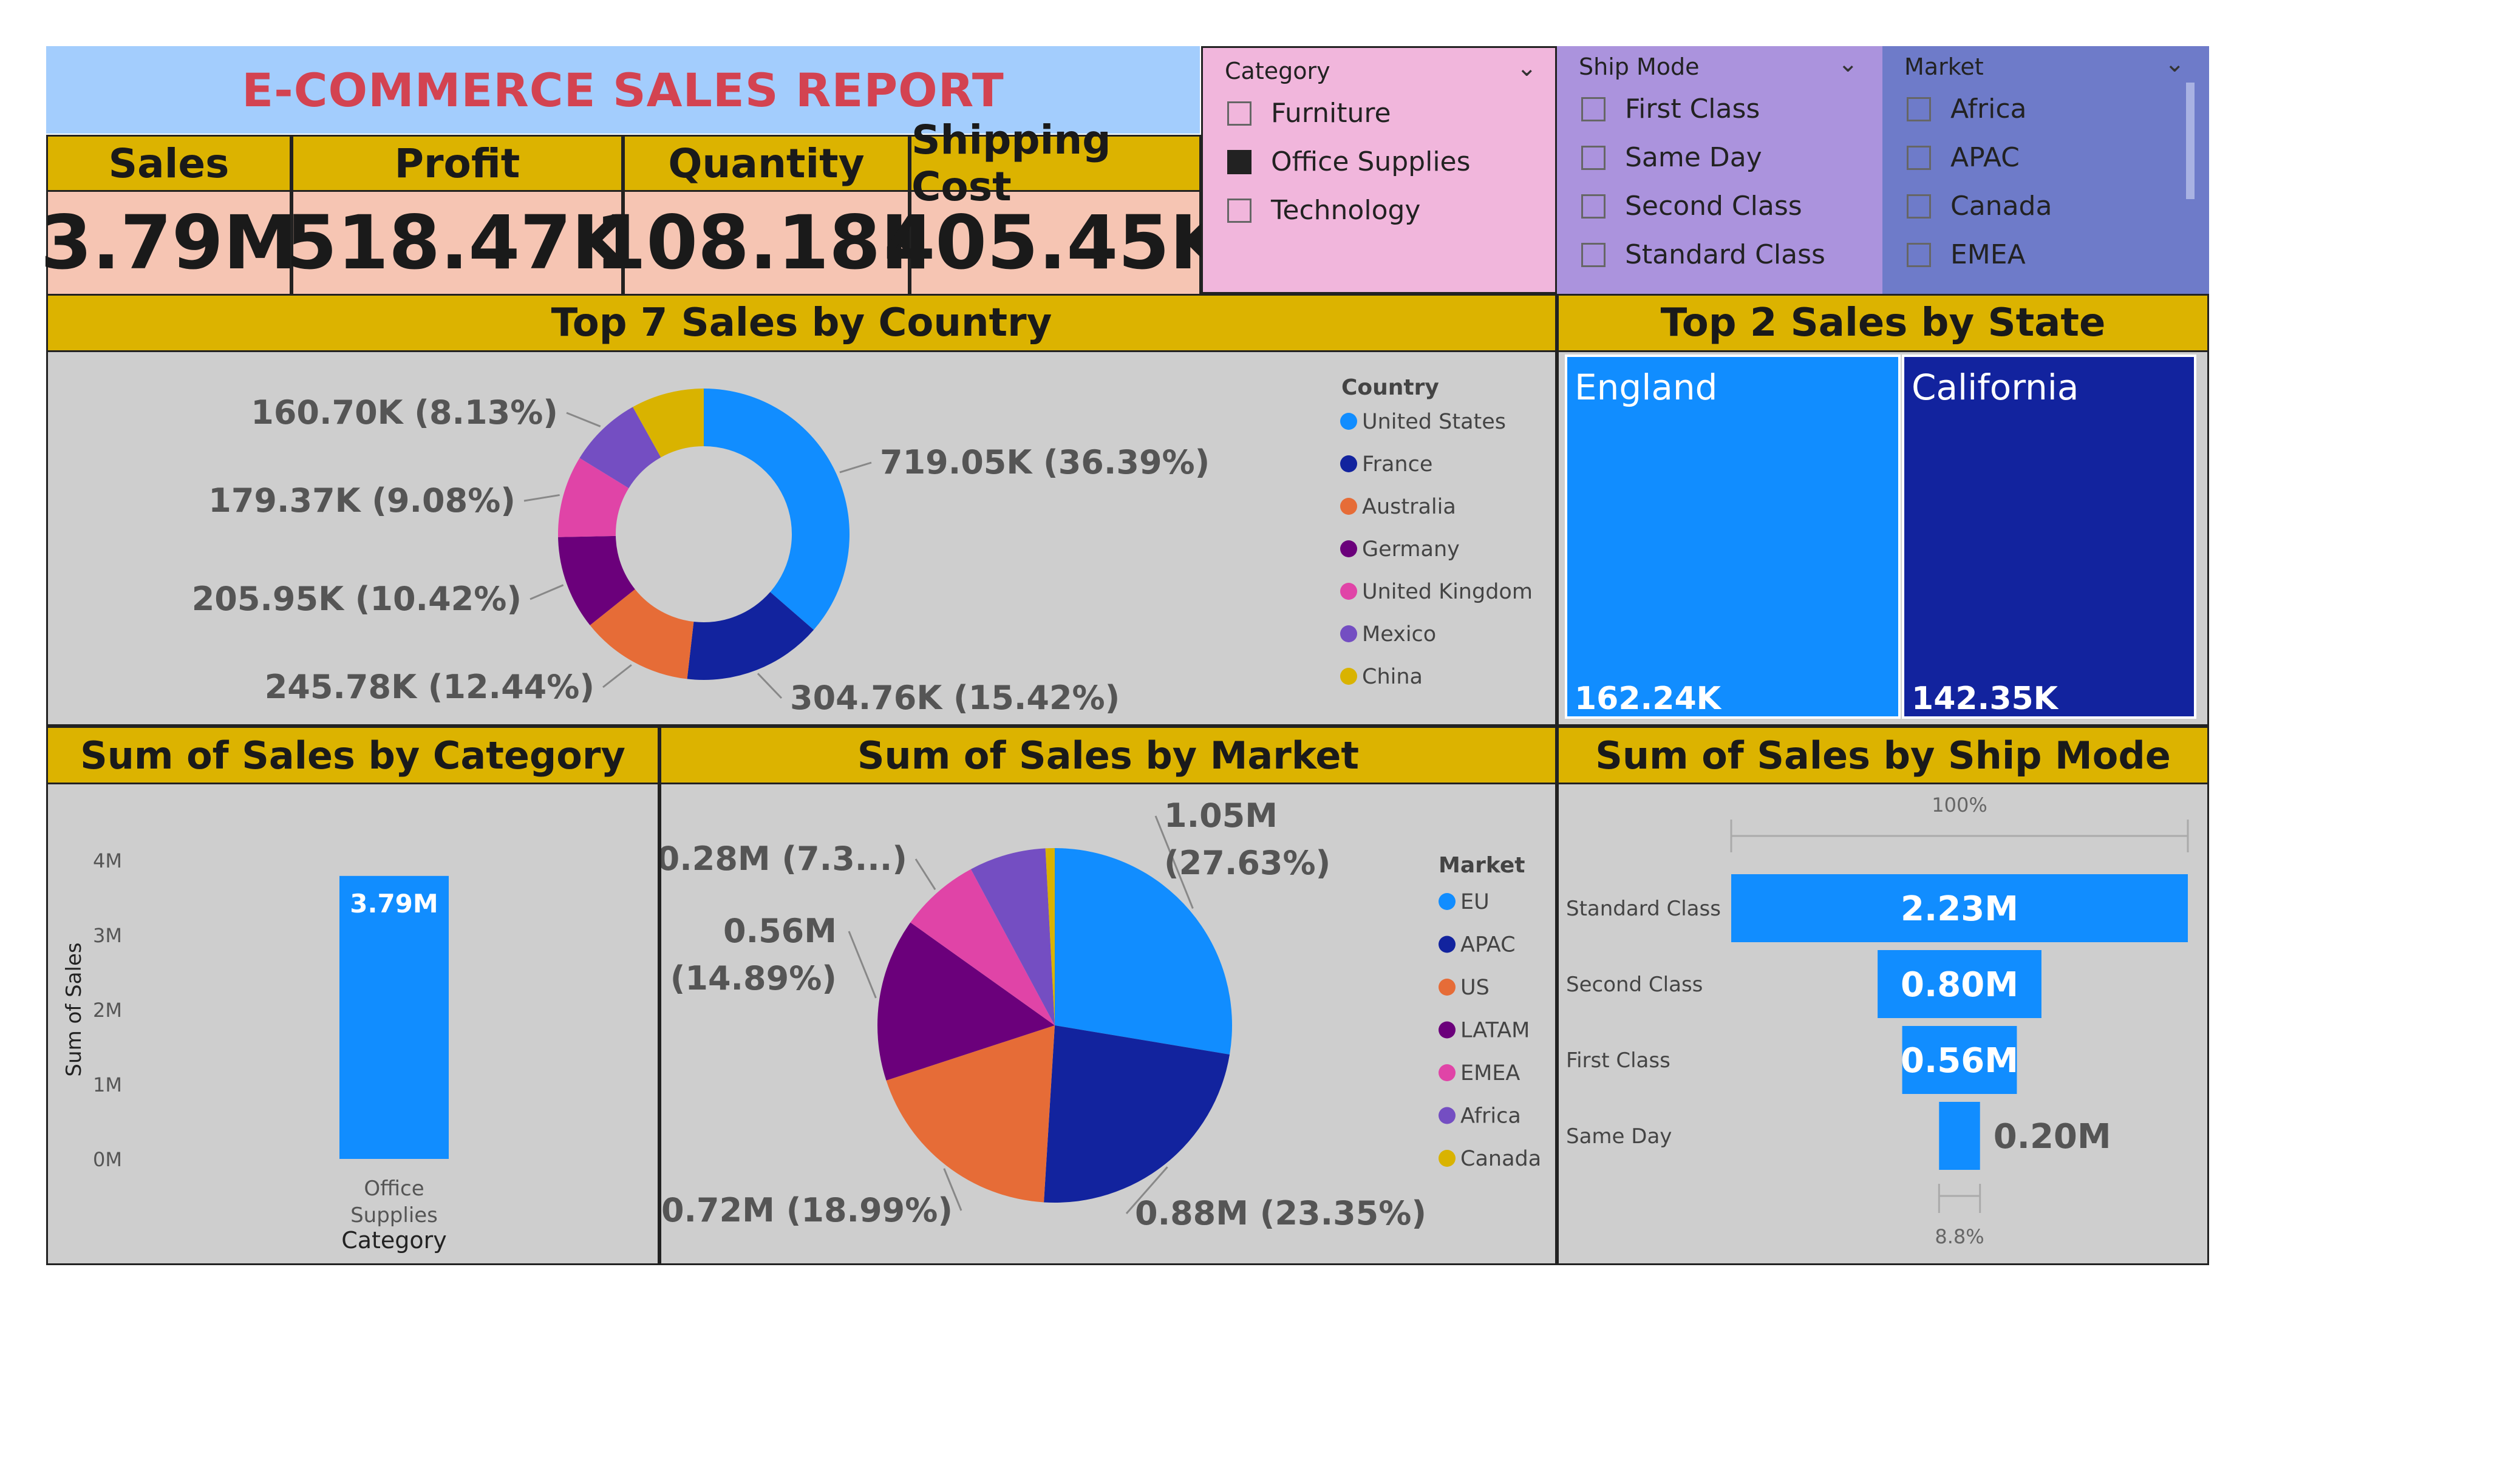  Describe the element at coordinates (1985, 157) in the screenshot. I see `slicer-item-label: APAC` at that location.